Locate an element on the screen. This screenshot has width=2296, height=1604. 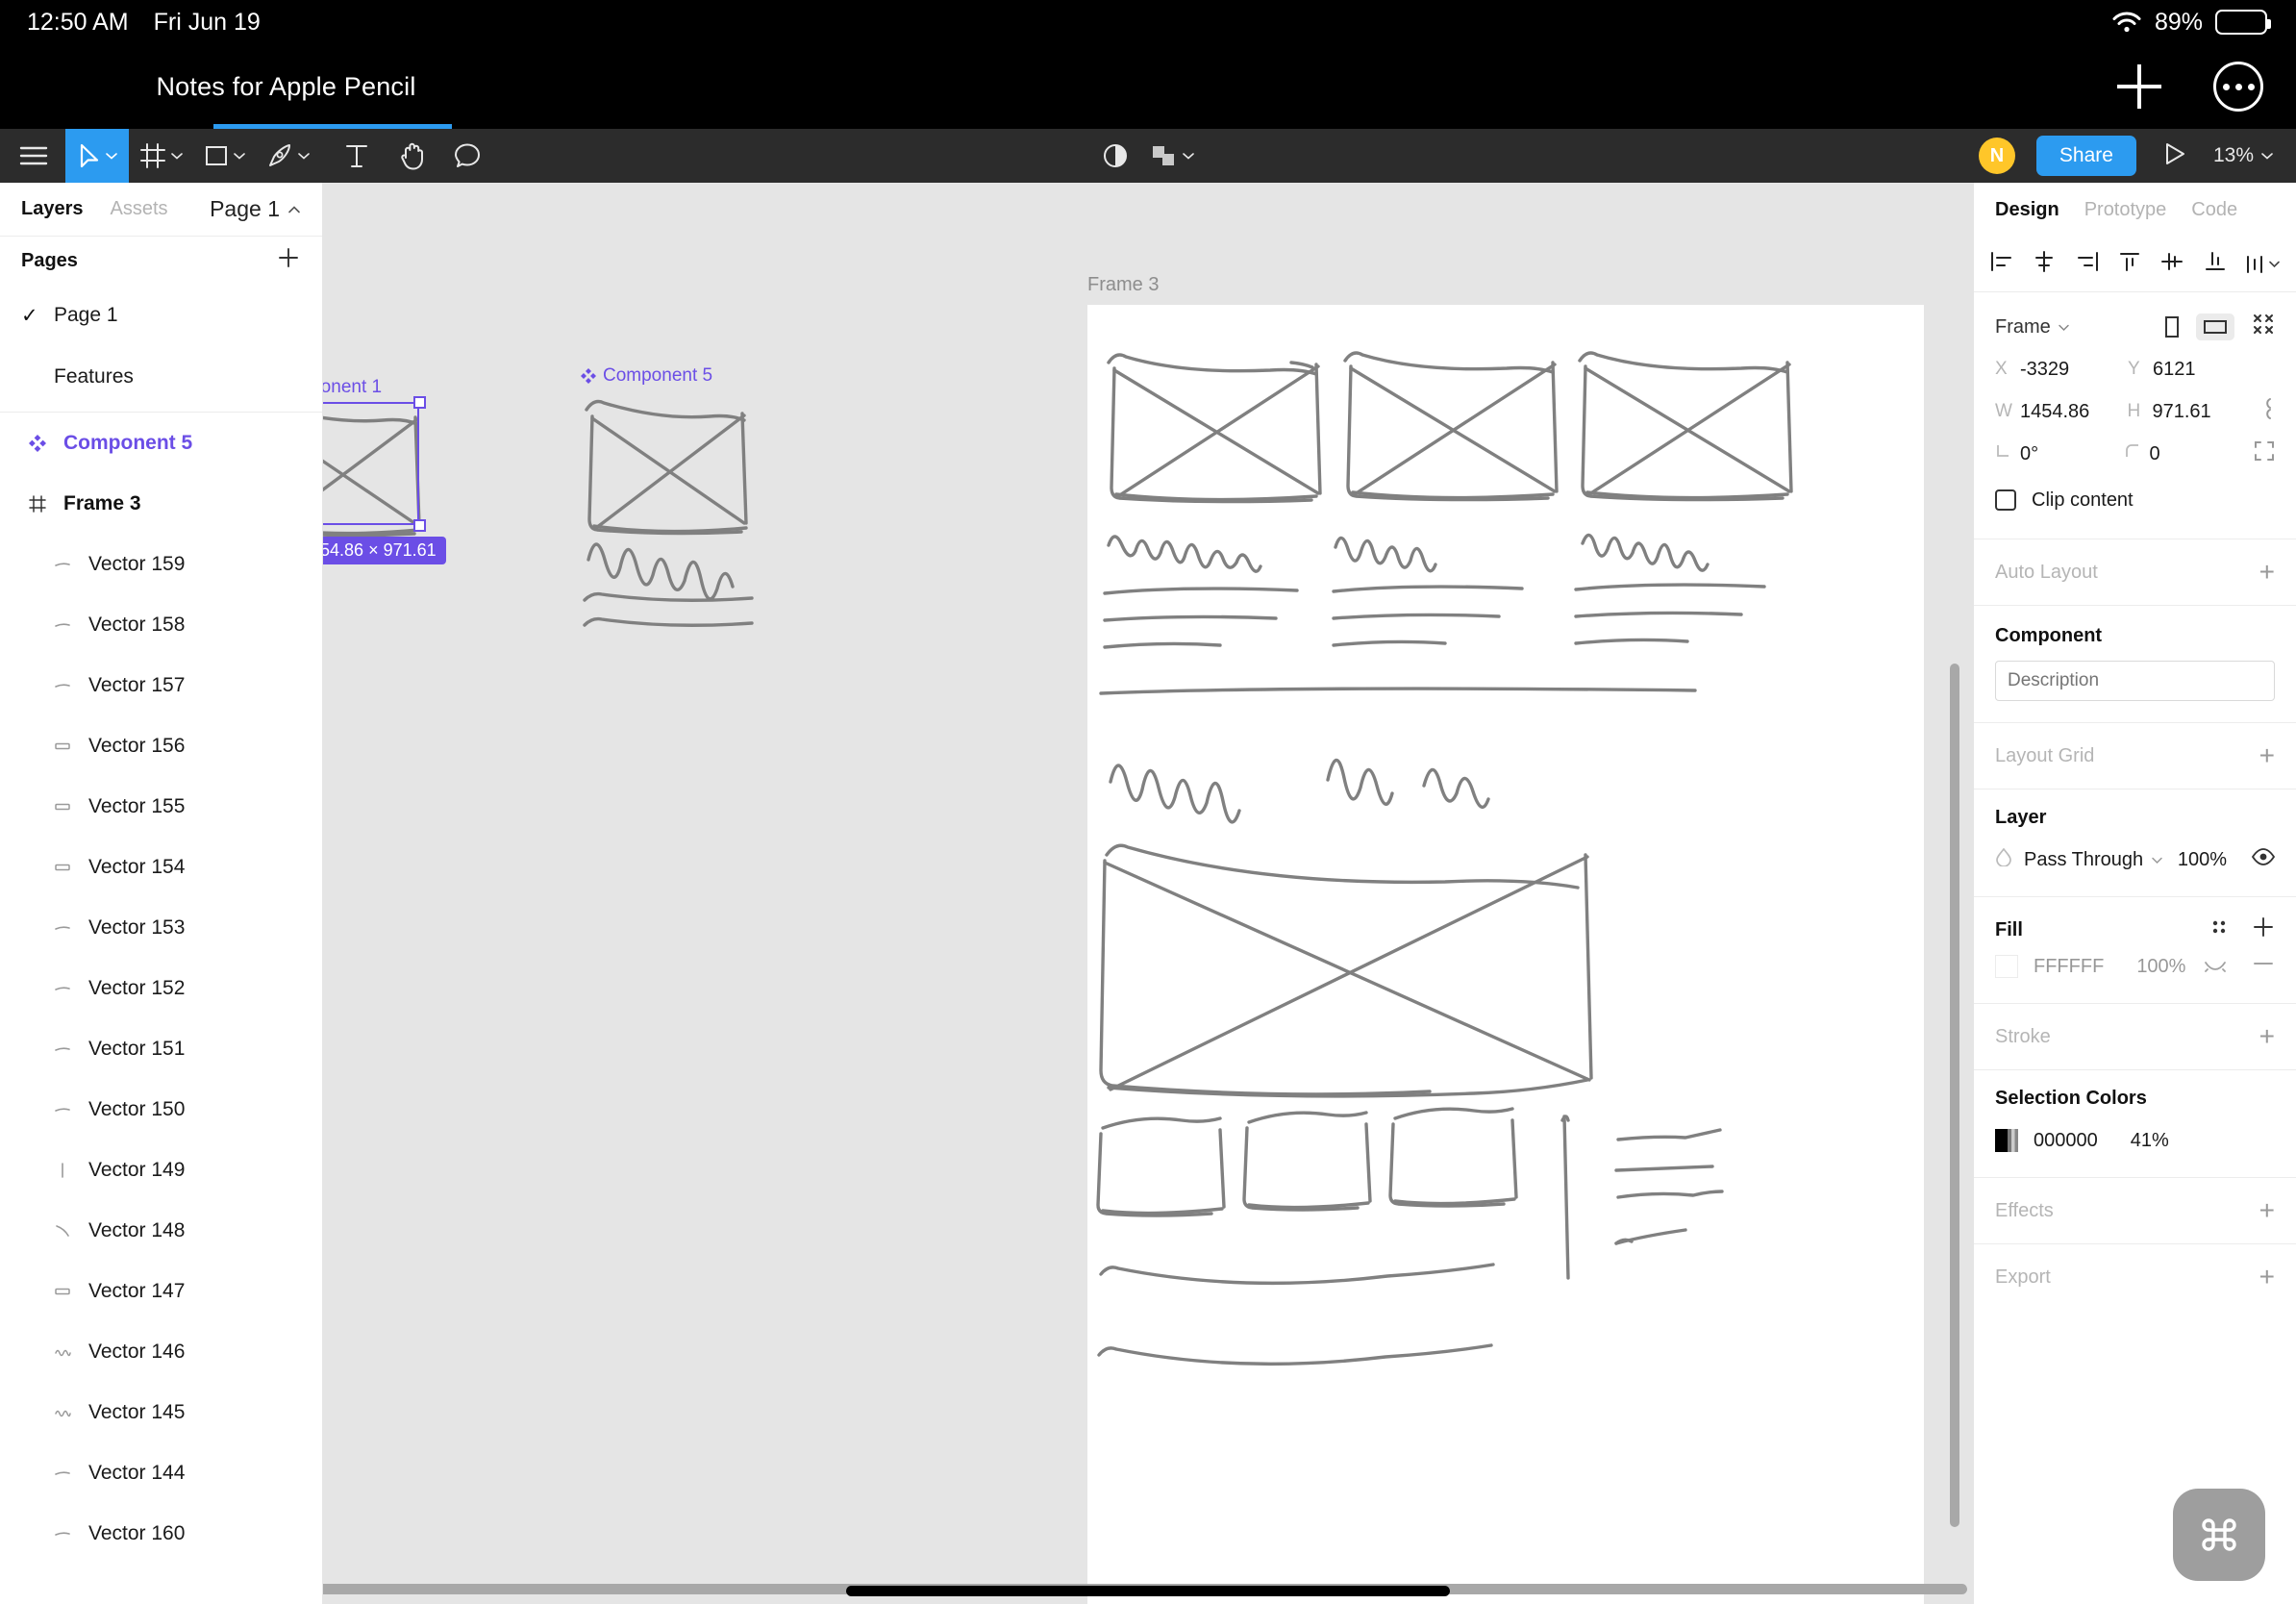
align-bottom-icon is located at coordinates (2215, 264).